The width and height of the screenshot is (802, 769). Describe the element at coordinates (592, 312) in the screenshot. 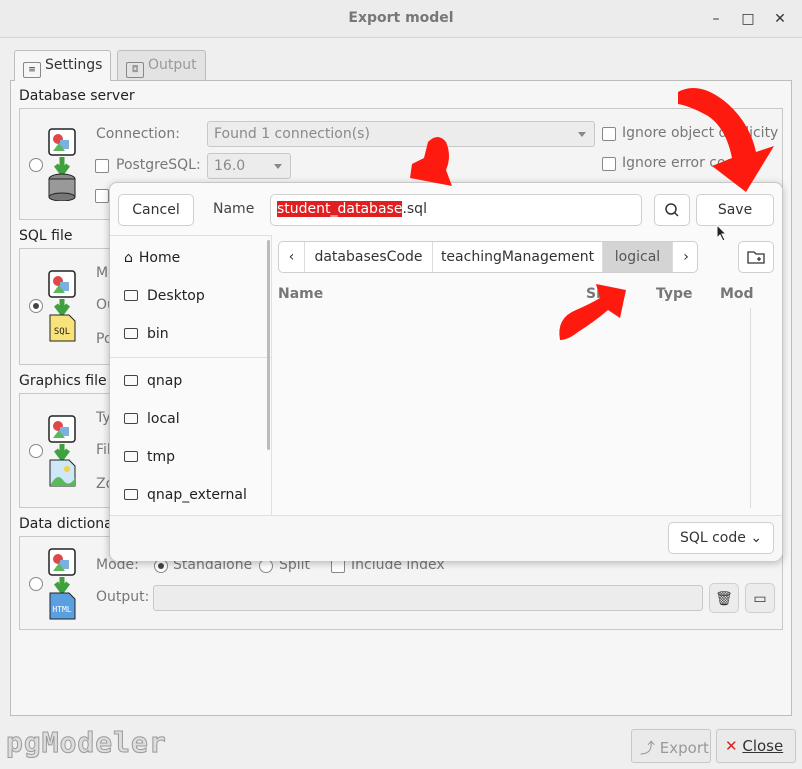

I see `annotation-arrow-logical` at that location.